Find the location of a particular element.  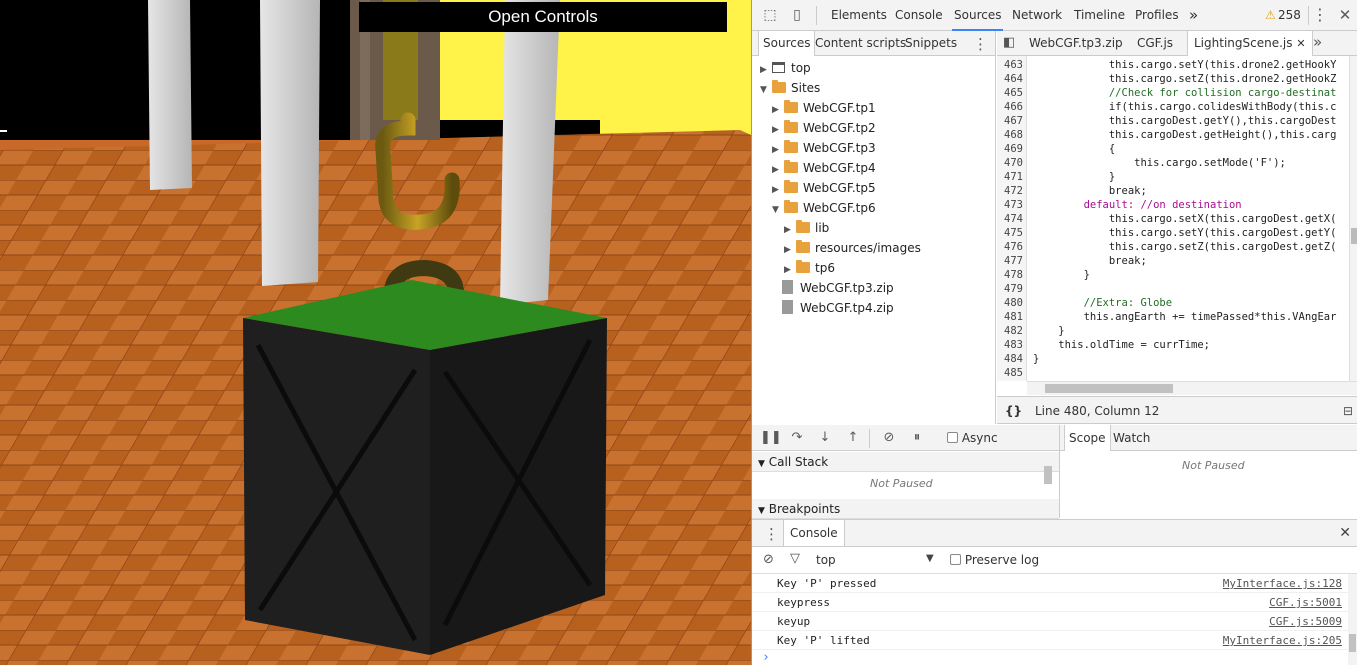

tree-item-folder: ▶ WebCGF.tp5 is located at coordinates (824, 188).